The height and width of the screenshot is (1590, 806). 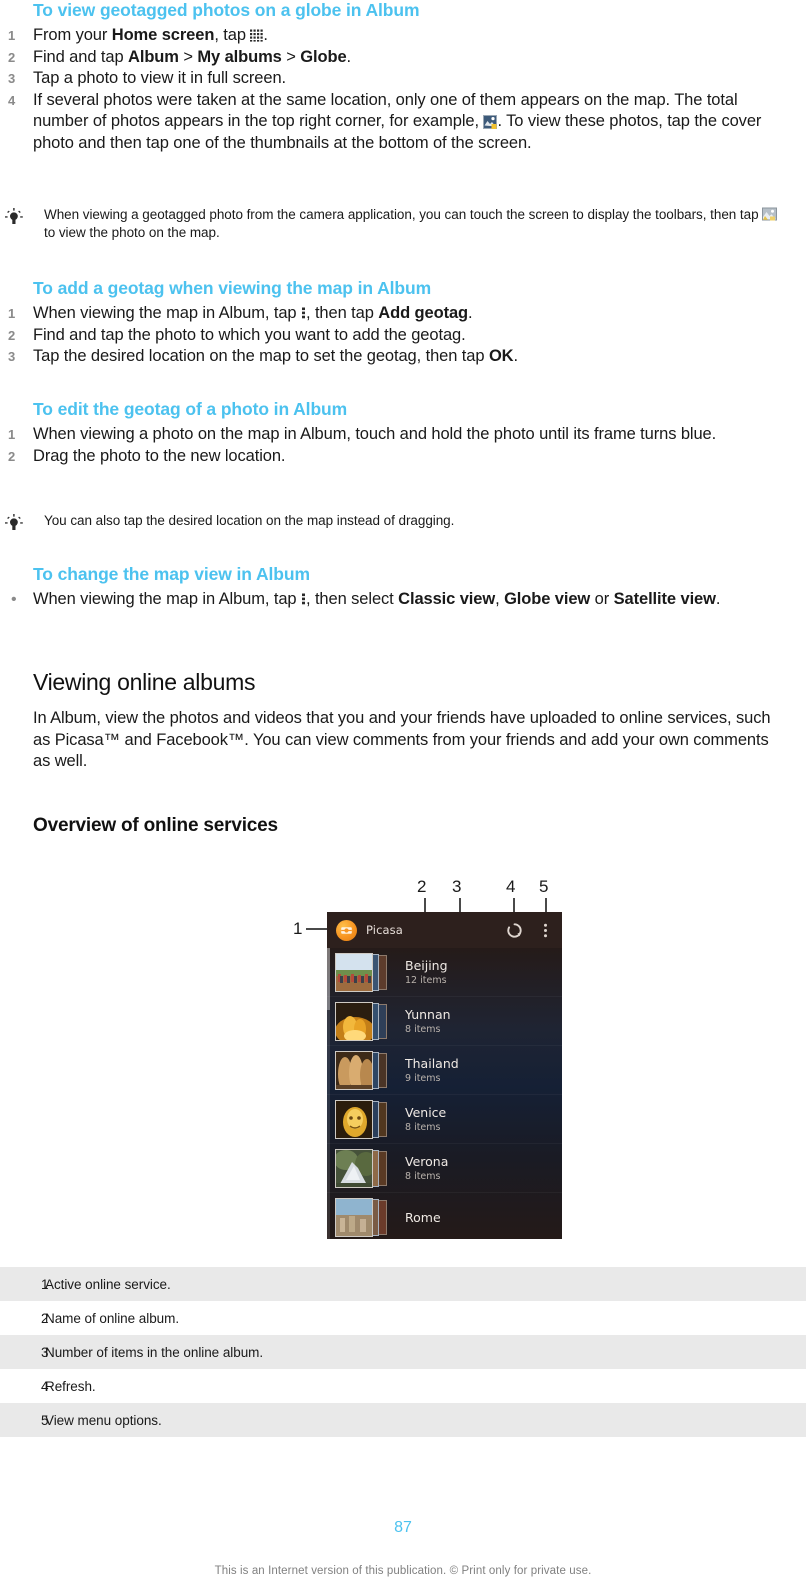 I want to click on album-name: Beijing, so click(x=426, y=965).